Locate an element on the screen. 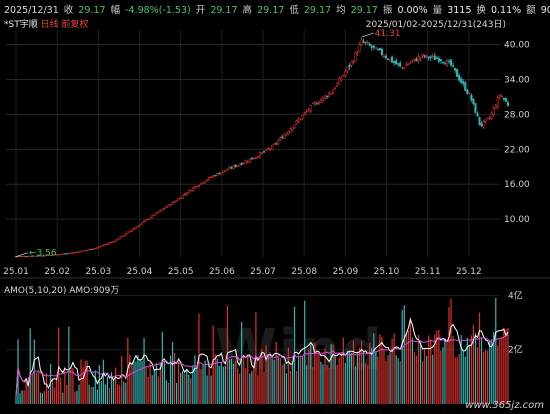 The width and height of the screenshot is (550, 414). x-tick-label: 25.04 is located at coordinates (140, 272).